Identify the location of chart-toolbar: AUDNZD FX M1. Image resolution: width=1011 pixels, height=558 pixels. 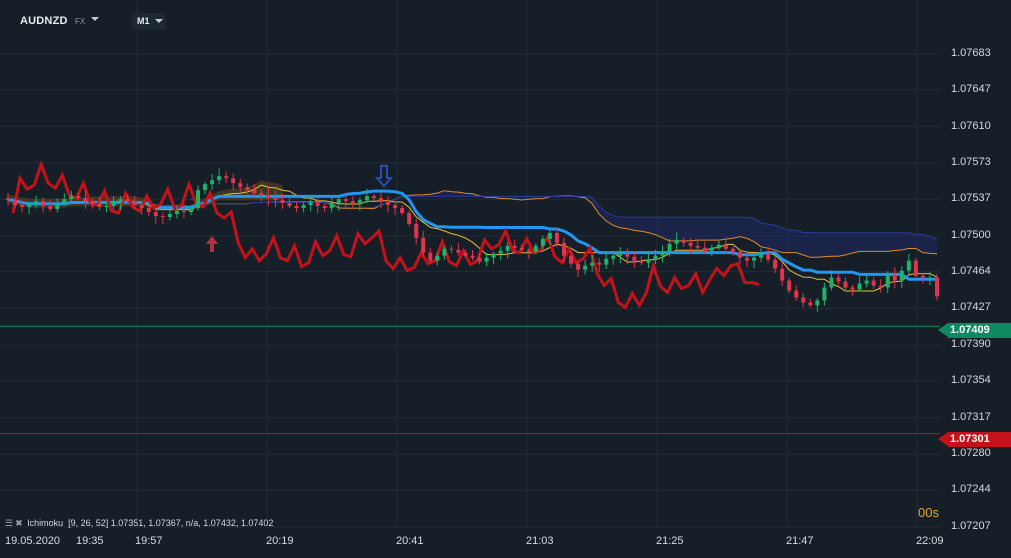
(505, 20).